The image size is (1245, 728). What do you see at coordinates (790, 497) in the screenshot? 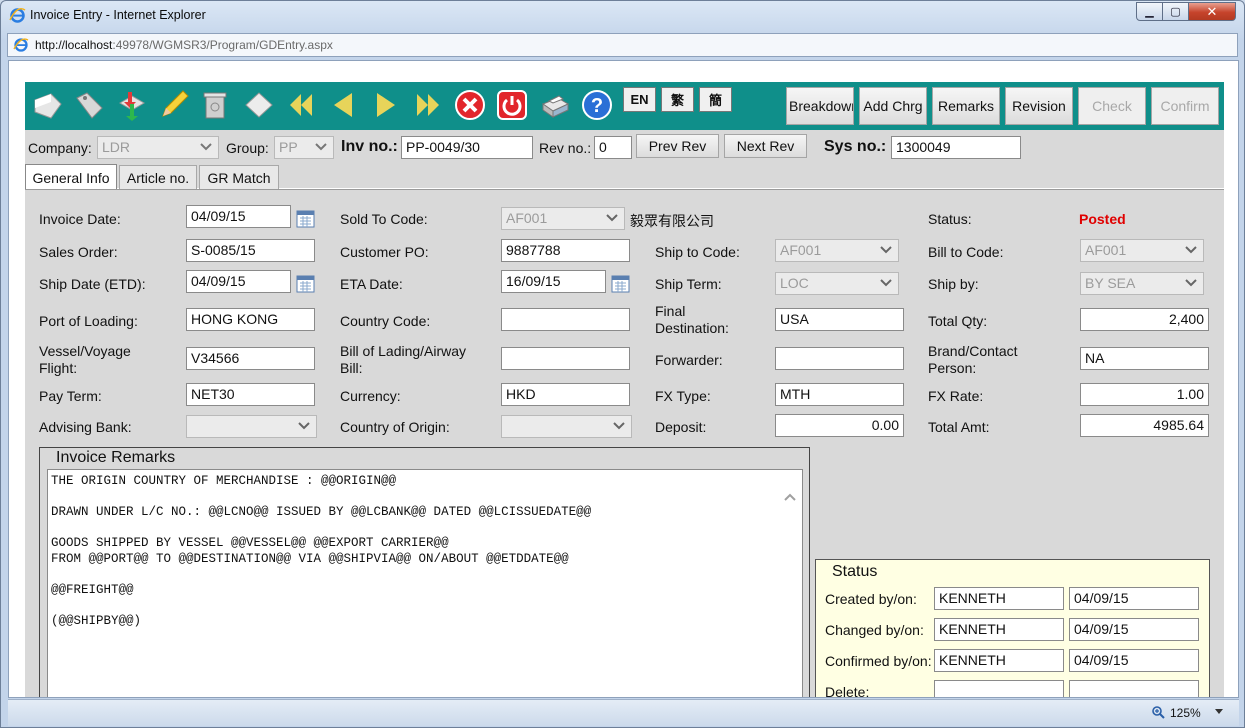
I see `scroll-up-icon` at bounding box center [790, 497].